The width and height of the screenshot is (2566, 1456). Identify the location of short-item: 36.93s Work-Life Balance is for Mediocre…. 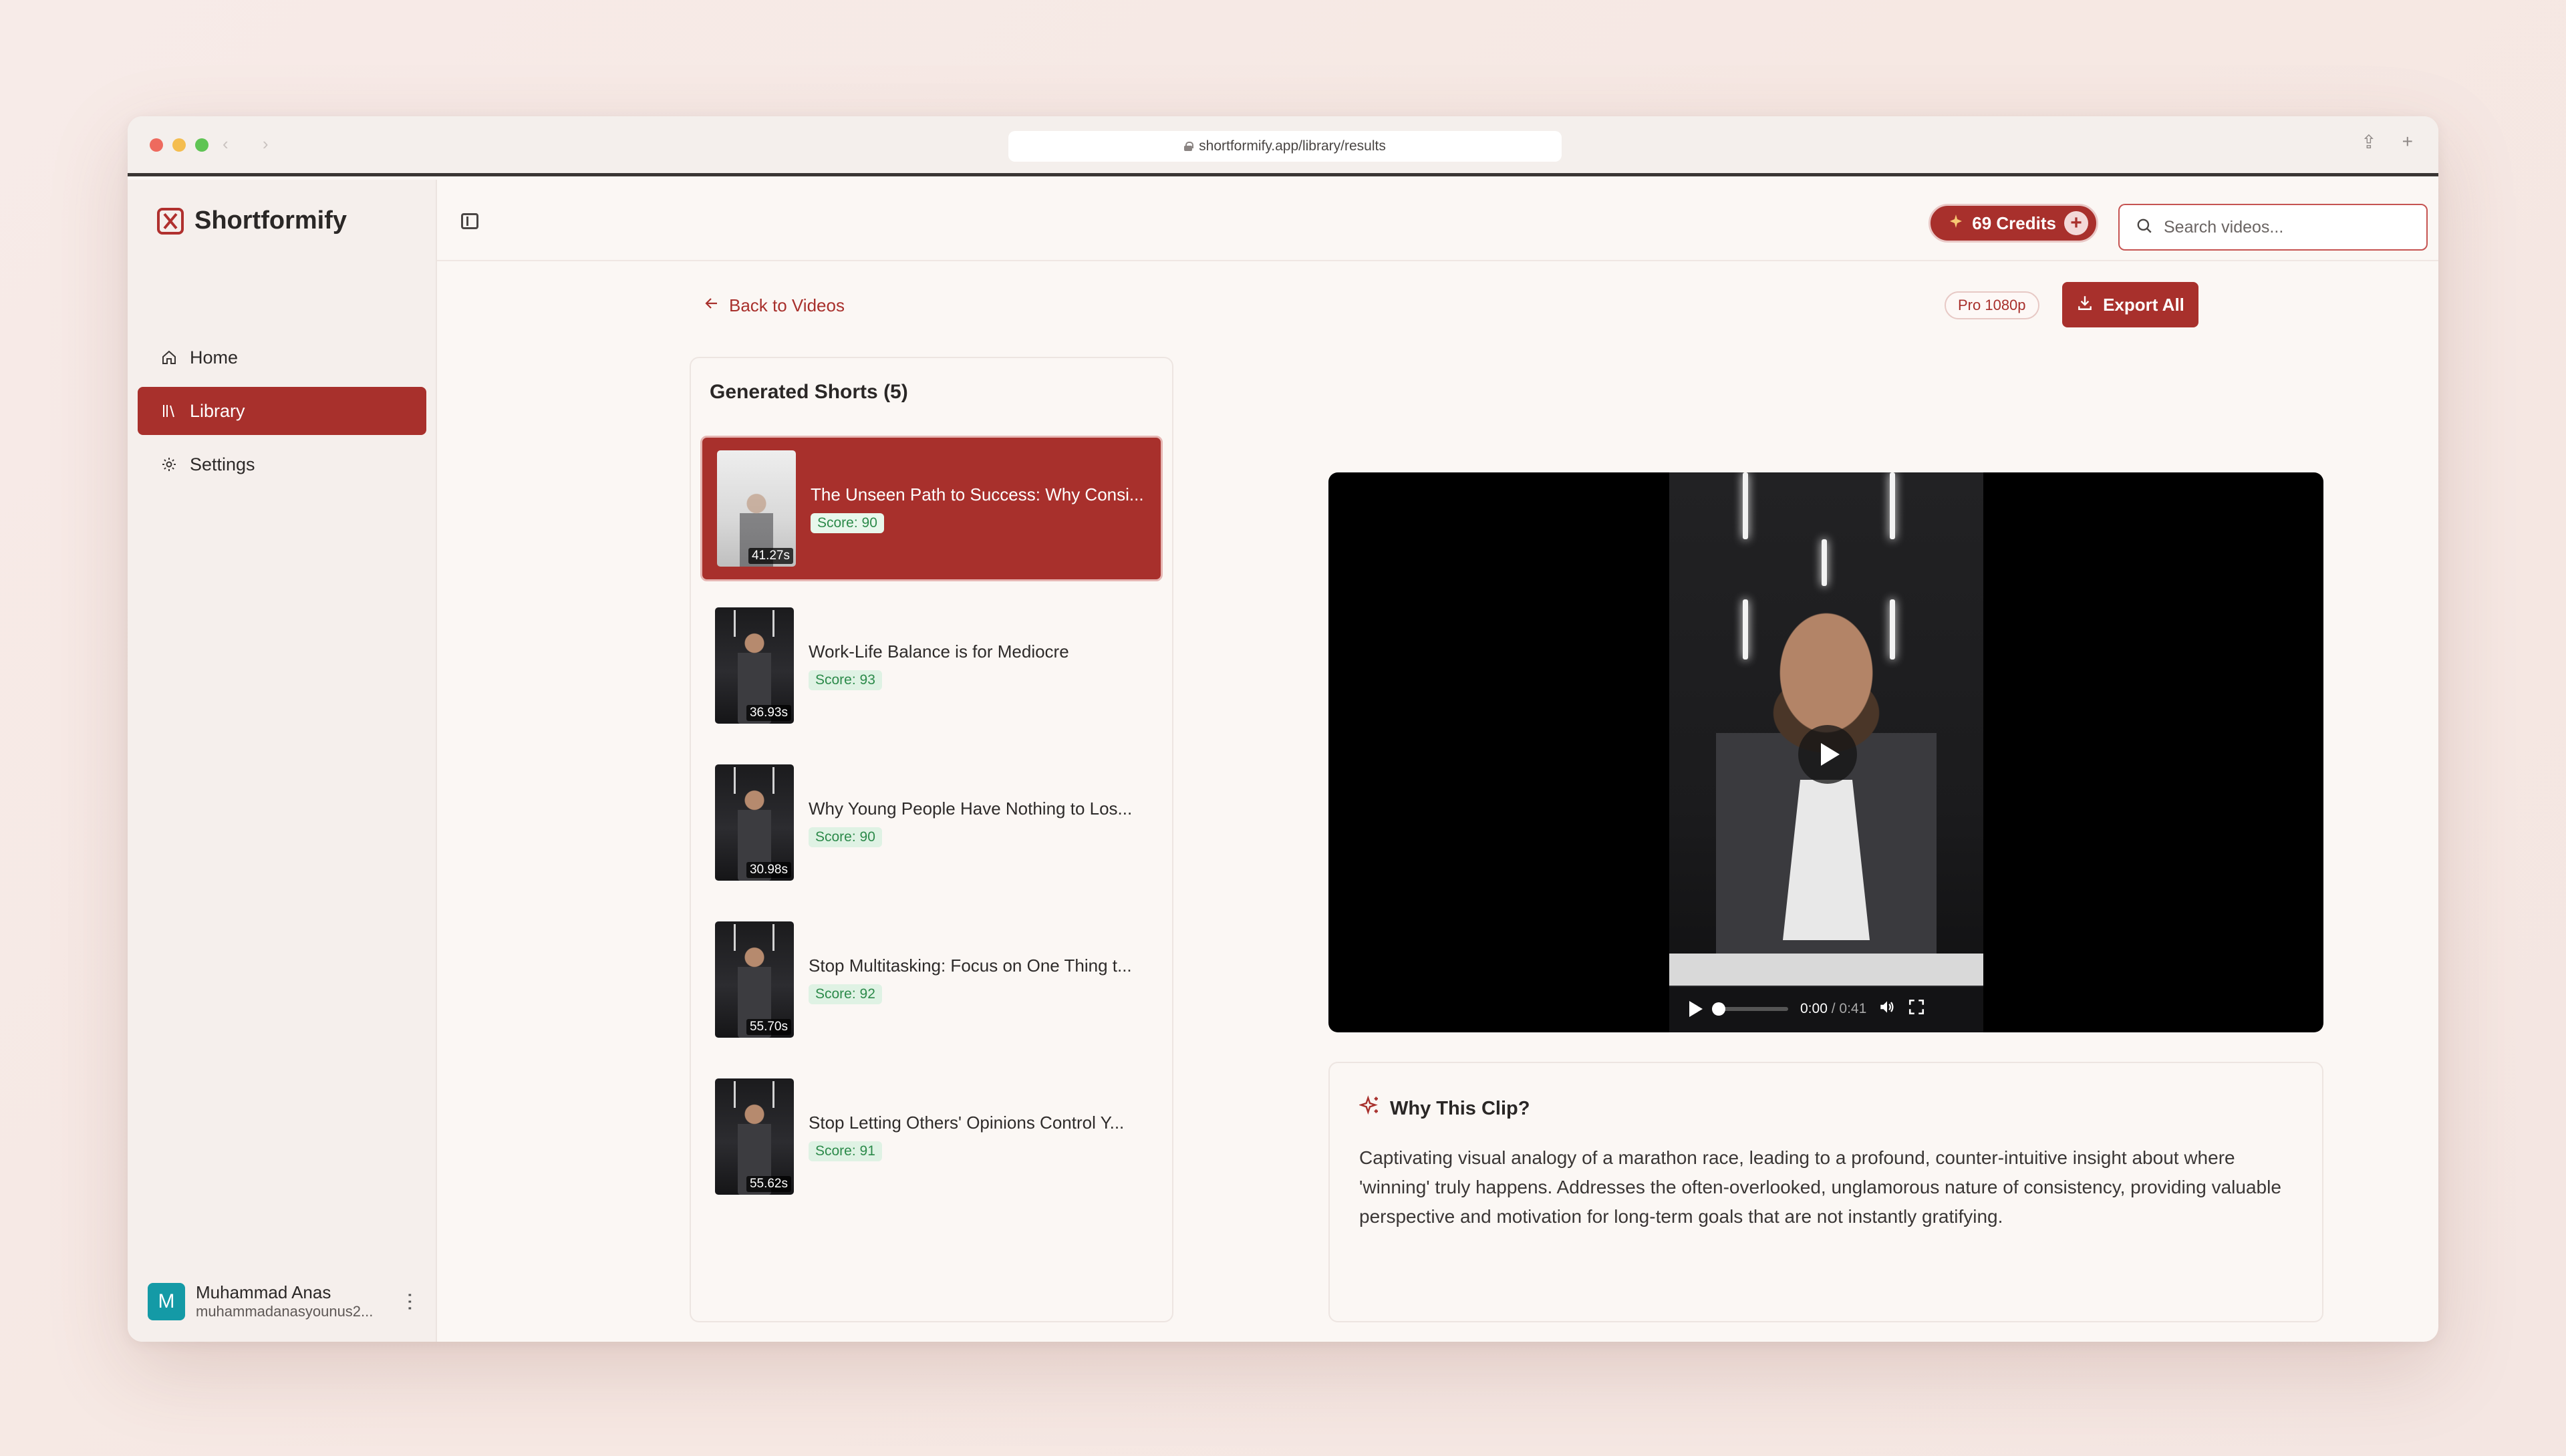
(931, 666).